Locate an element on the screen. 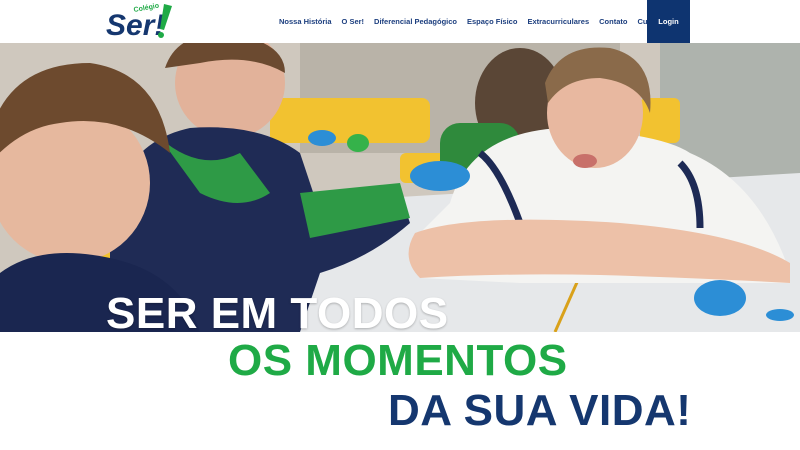 Image resolution: width=800 pixels, height=450 pixels. teacher-mouth is located at coordinates (585, 161).